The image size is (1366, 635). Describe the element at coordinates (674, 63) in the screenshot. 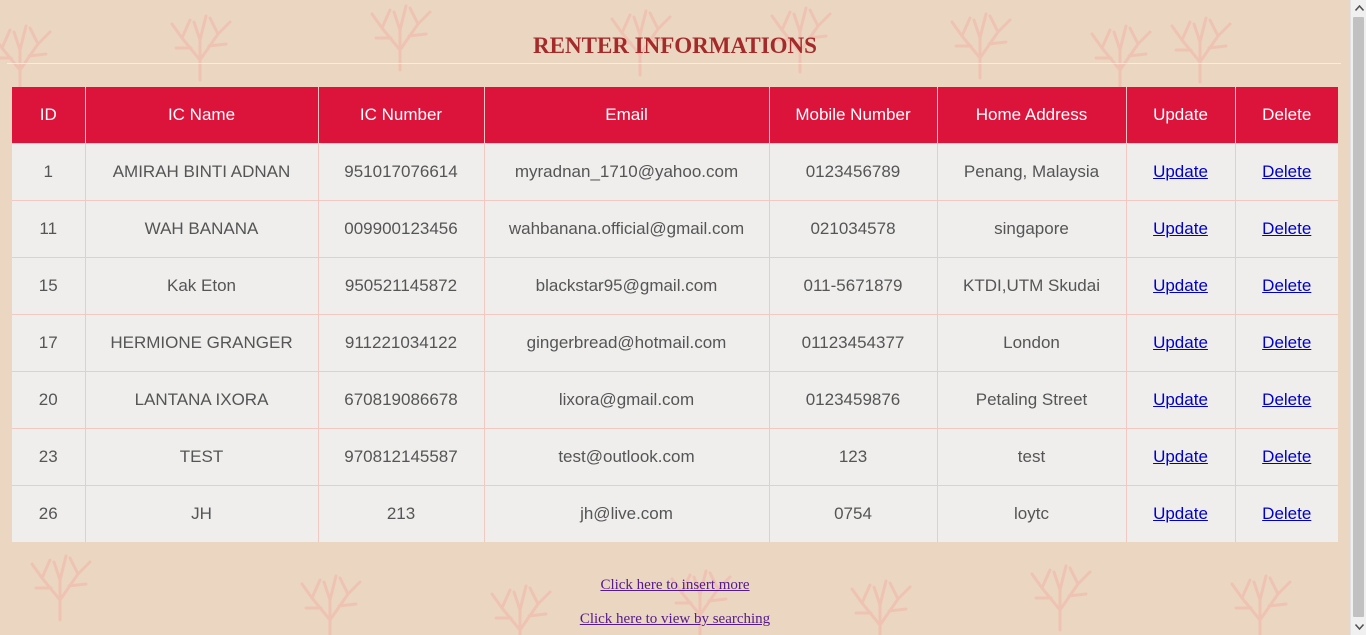

I see `title-divider` at that location.